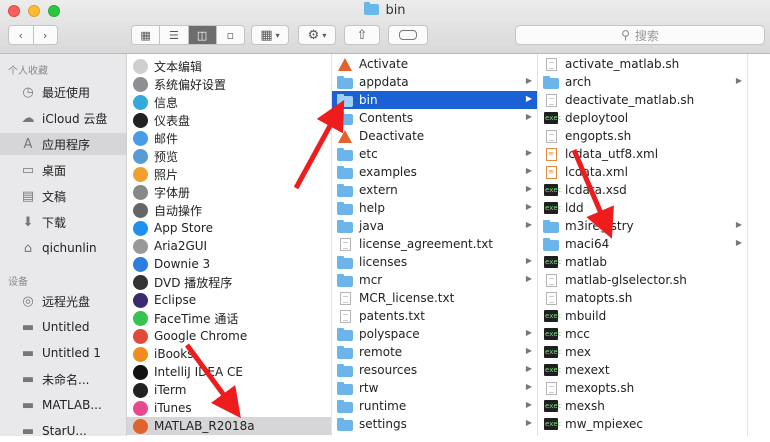 The height and width of the screenshot is (442, 770). I want to click on app-item-item: 仪表盘, so click(229, 120).